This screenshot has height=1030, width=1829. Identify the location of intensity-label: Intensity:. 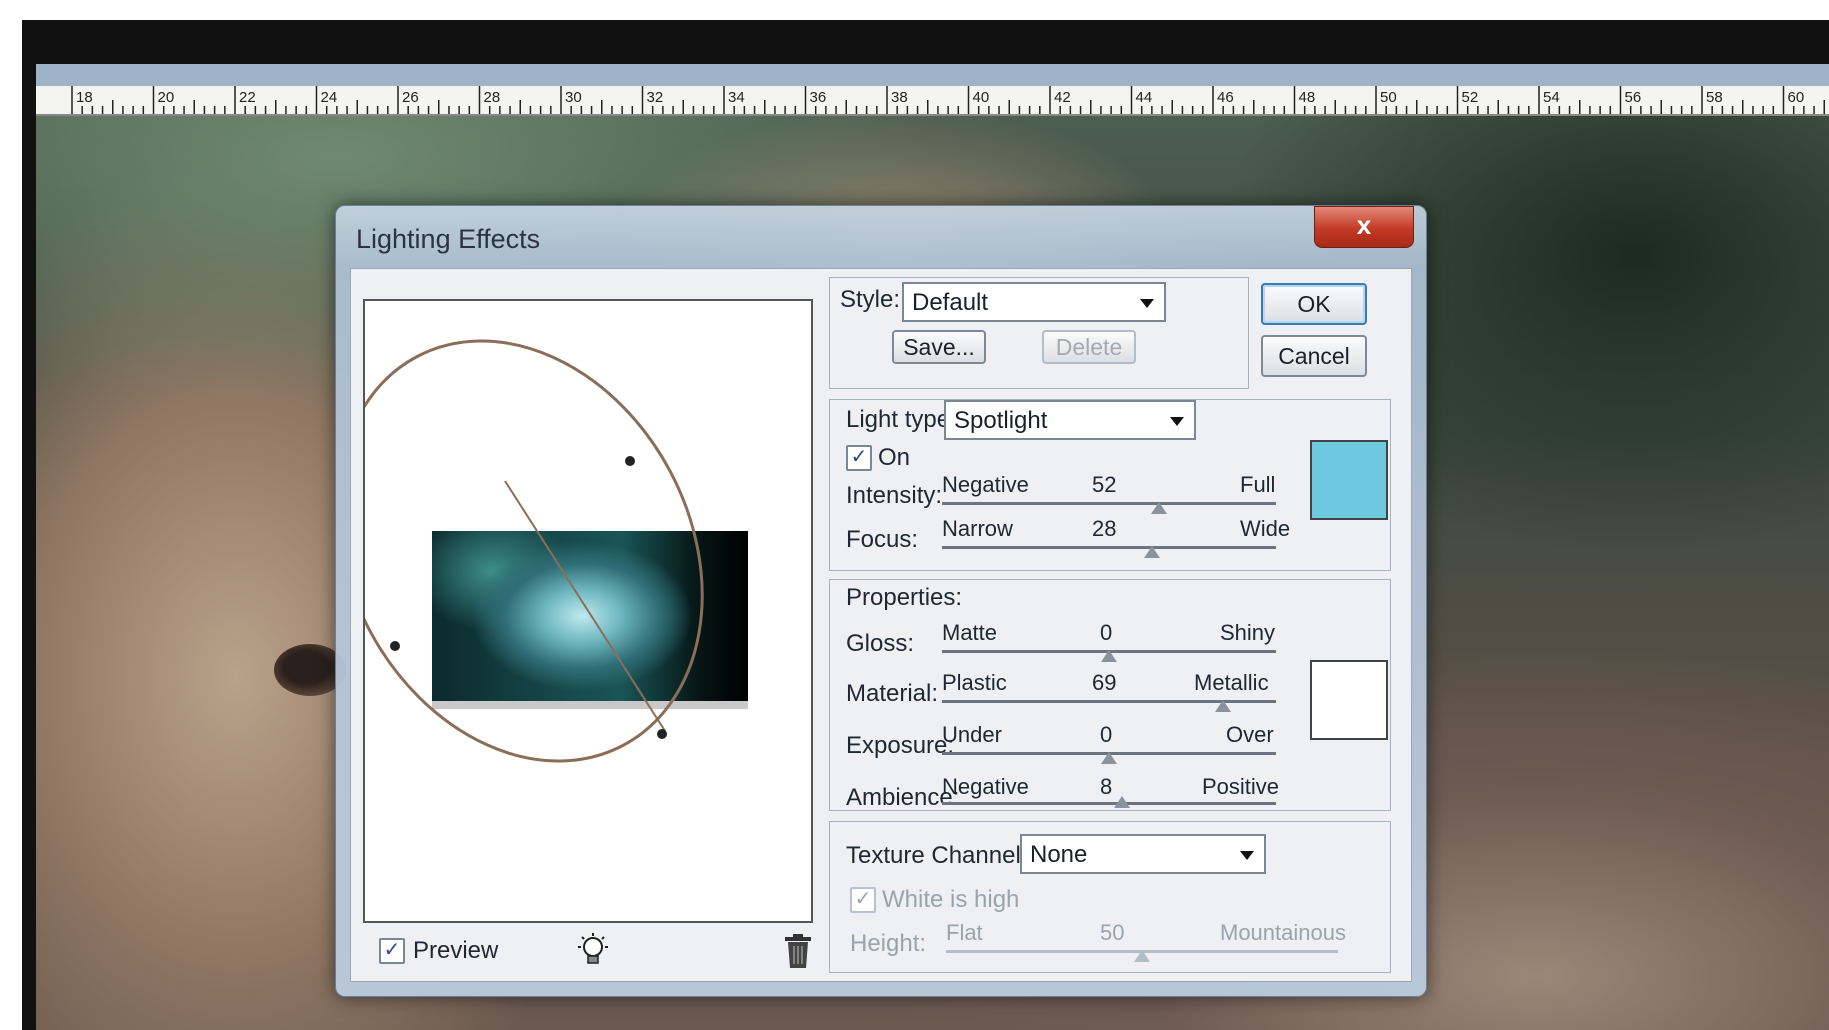
(894, 495).